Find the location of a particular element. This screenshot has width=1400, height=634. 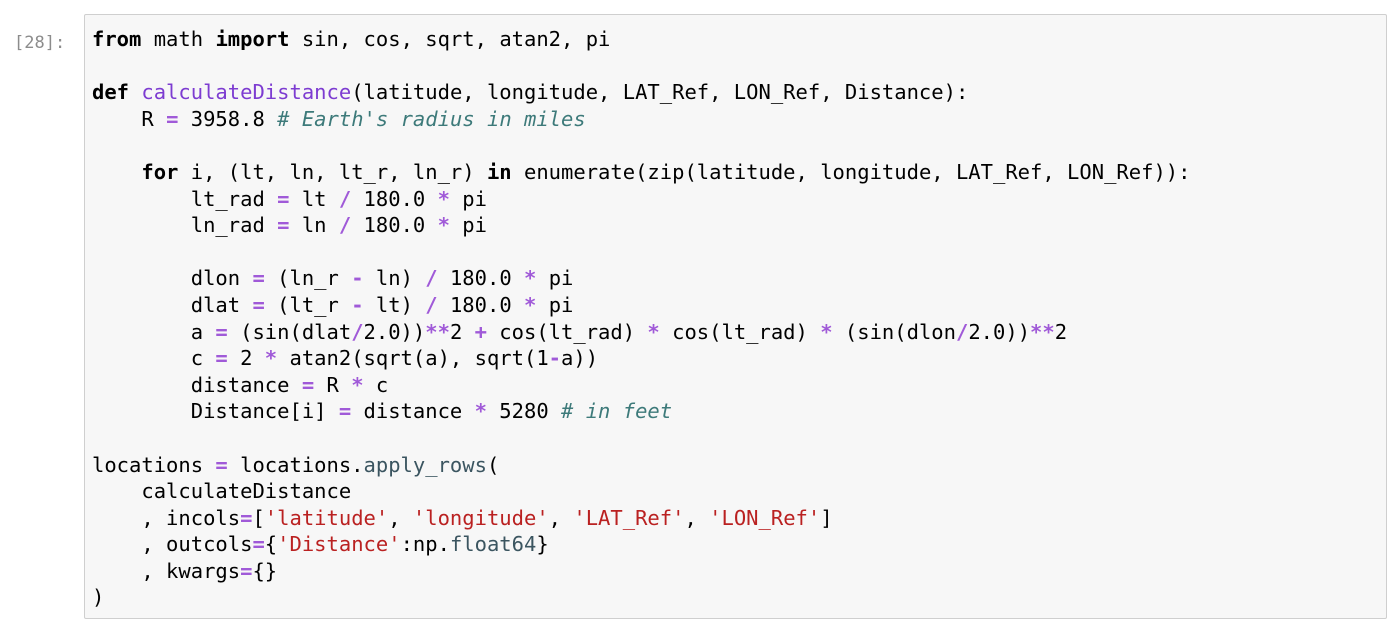

code-token: ] is located at coordinates (826, 517).